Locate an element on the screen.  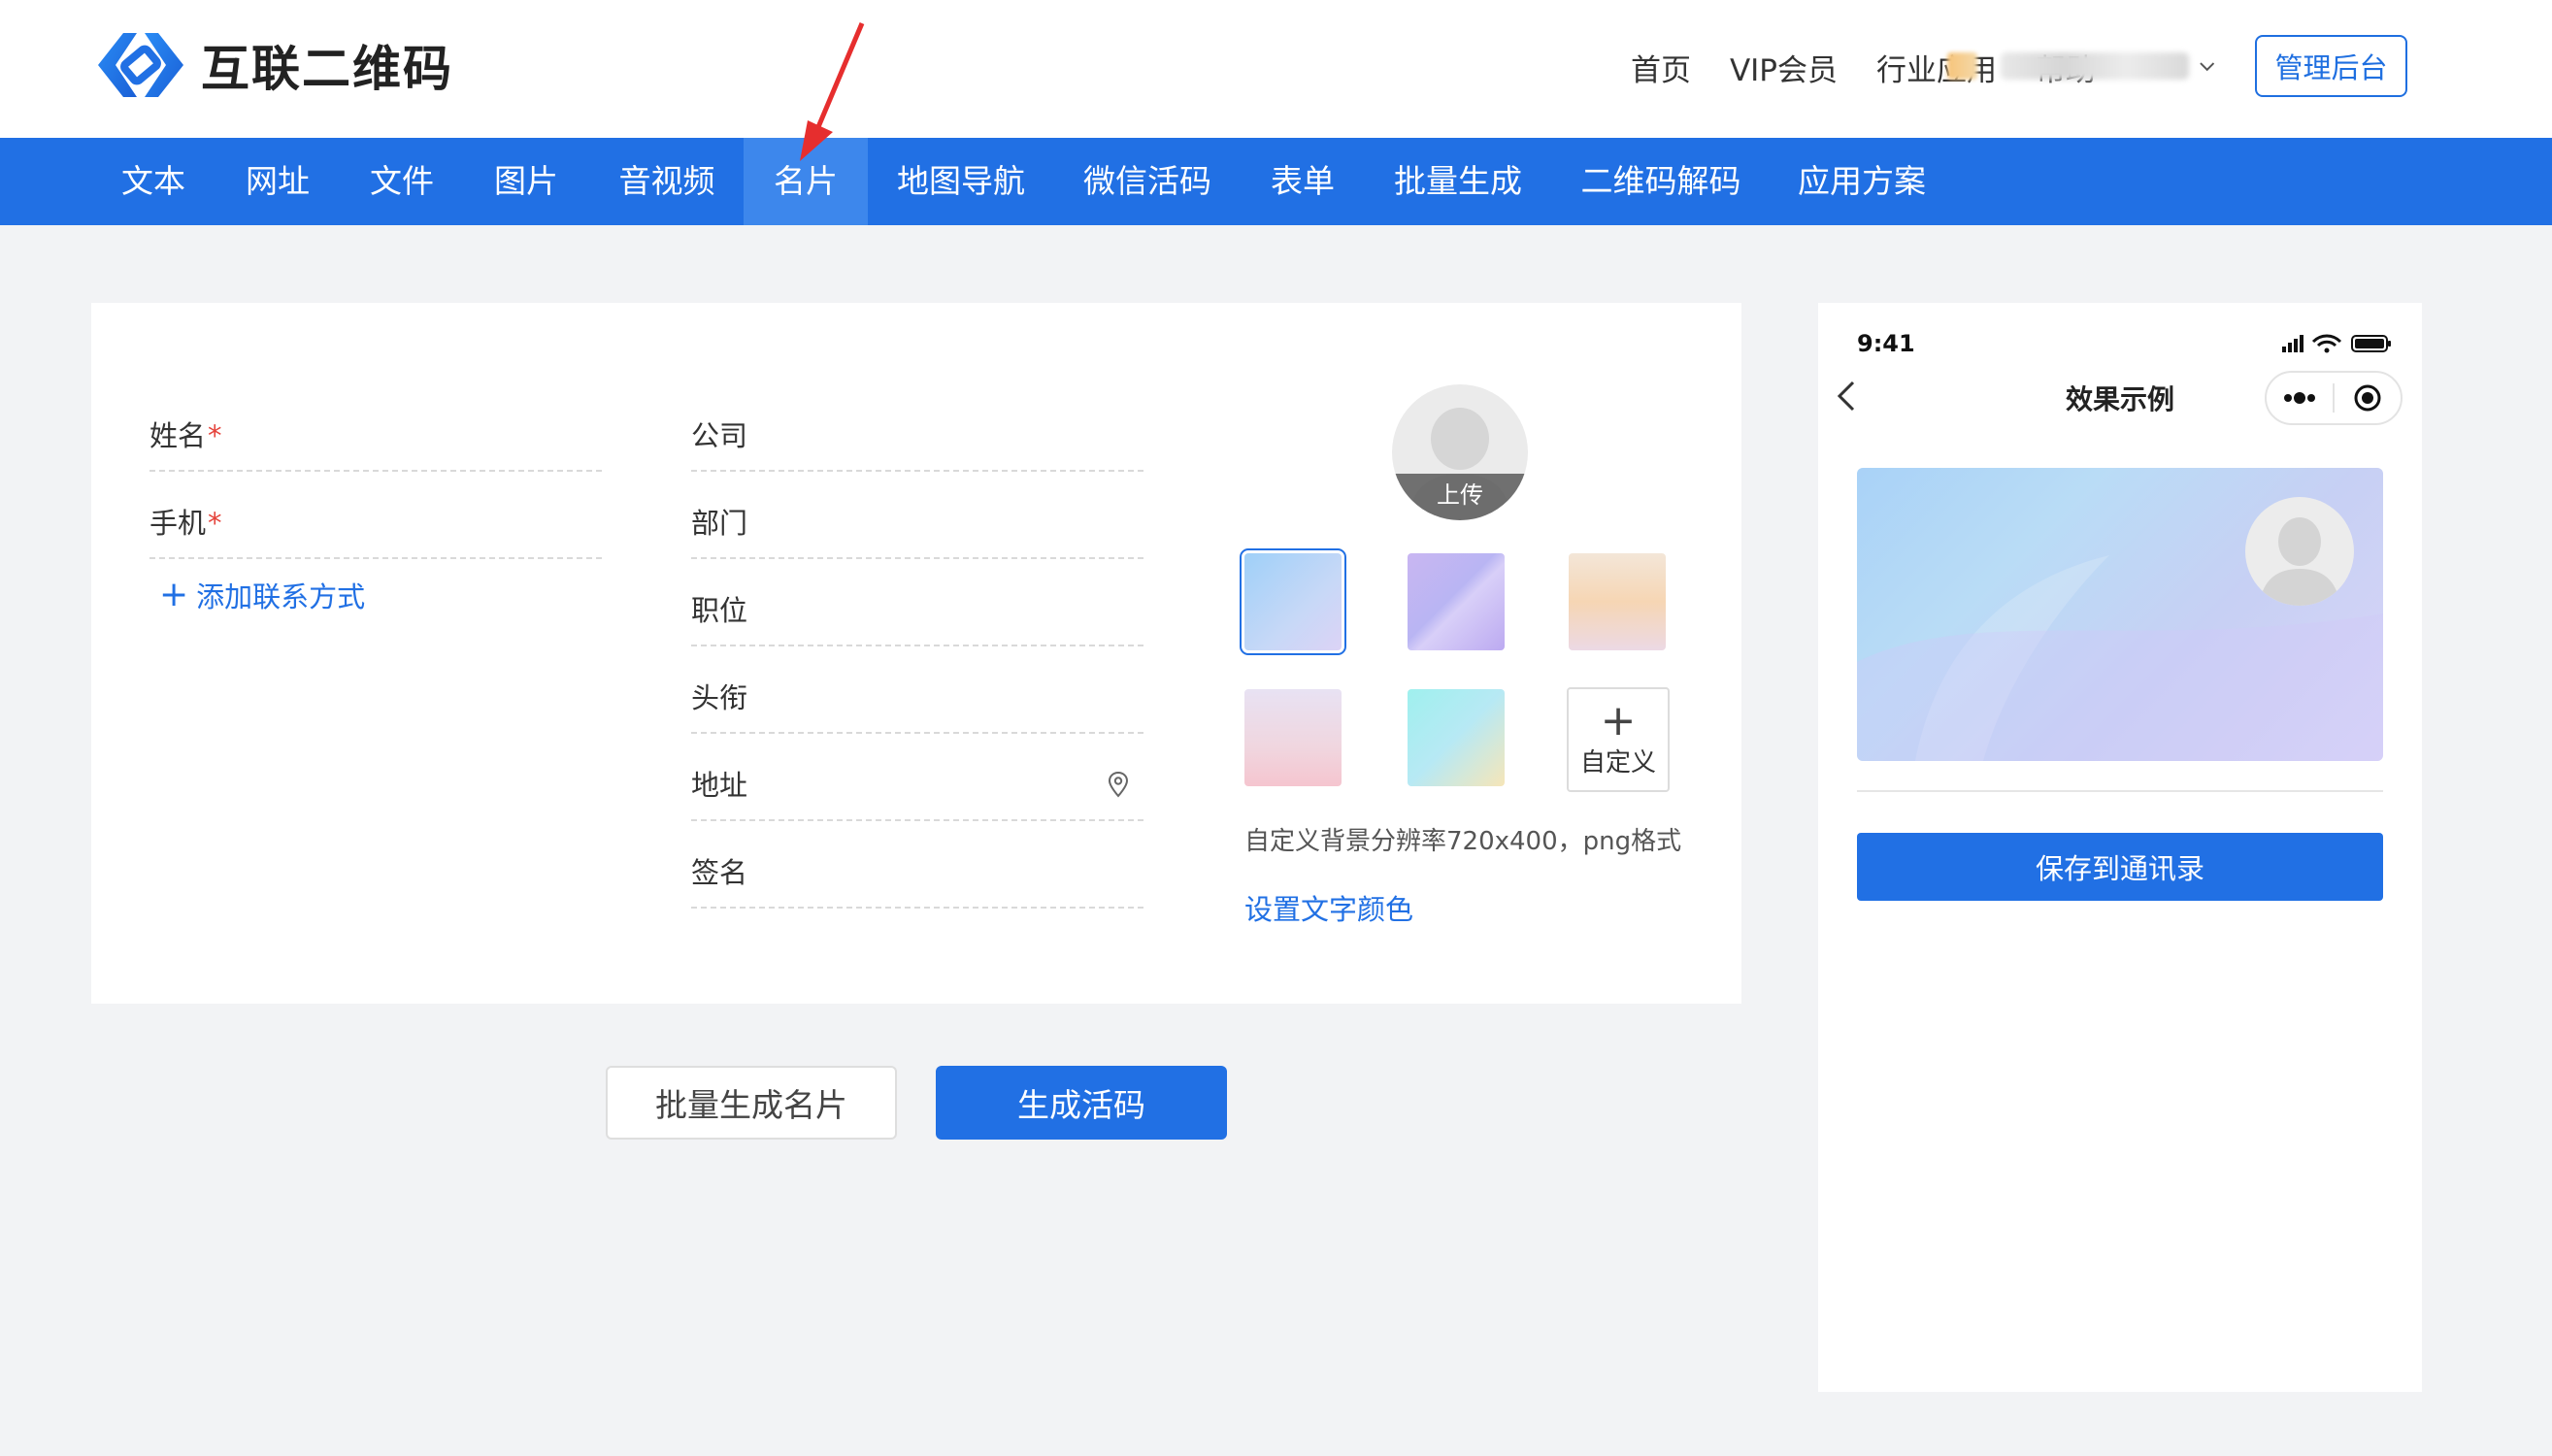
add-contact-button: + 添加联系方式 is located at coordinates (262, 595).